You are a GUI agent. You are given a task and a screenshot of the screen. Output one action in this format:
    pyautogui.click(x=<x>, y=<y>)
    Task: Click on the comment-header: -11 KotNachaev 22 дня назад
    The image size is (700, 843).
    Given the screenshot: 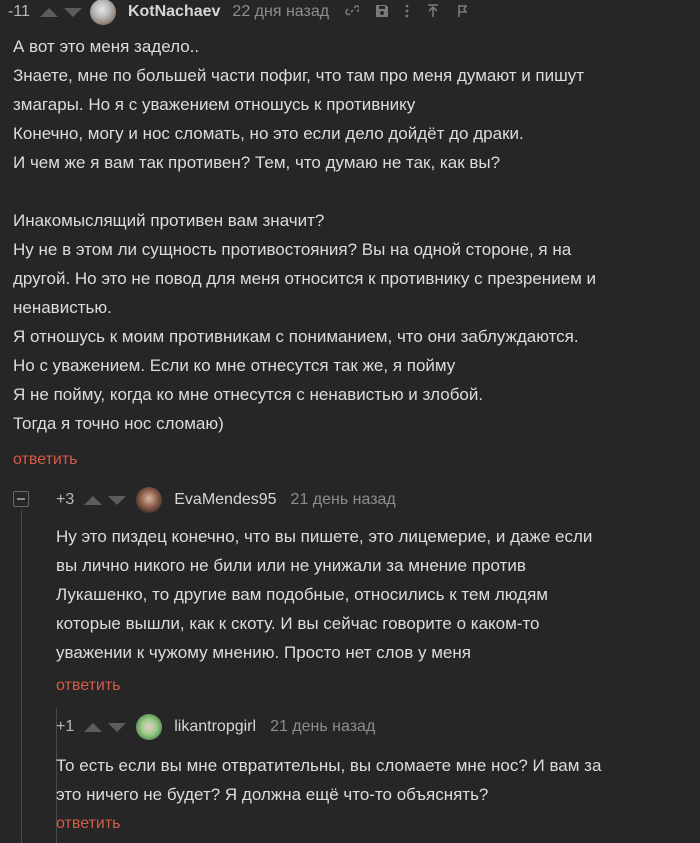 What is the action you would take?
    pyautogui.click(x=238, y=12)
    